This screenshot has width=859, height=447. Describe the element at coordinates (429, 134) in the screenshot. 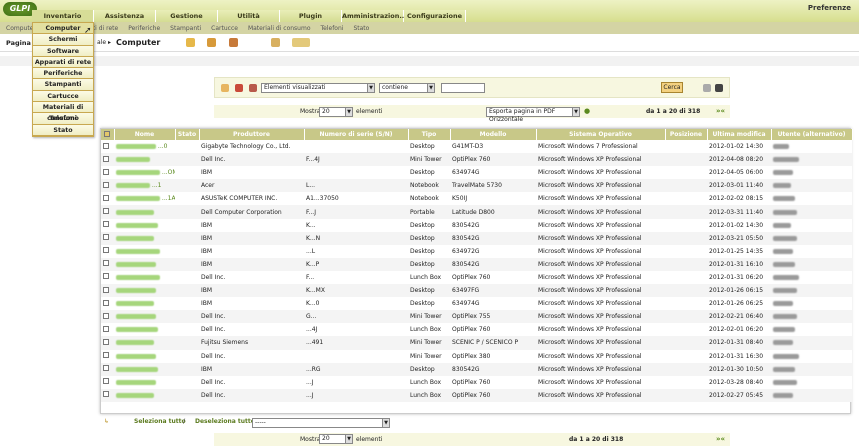

I see `column-header-4: Tipo` at that location.